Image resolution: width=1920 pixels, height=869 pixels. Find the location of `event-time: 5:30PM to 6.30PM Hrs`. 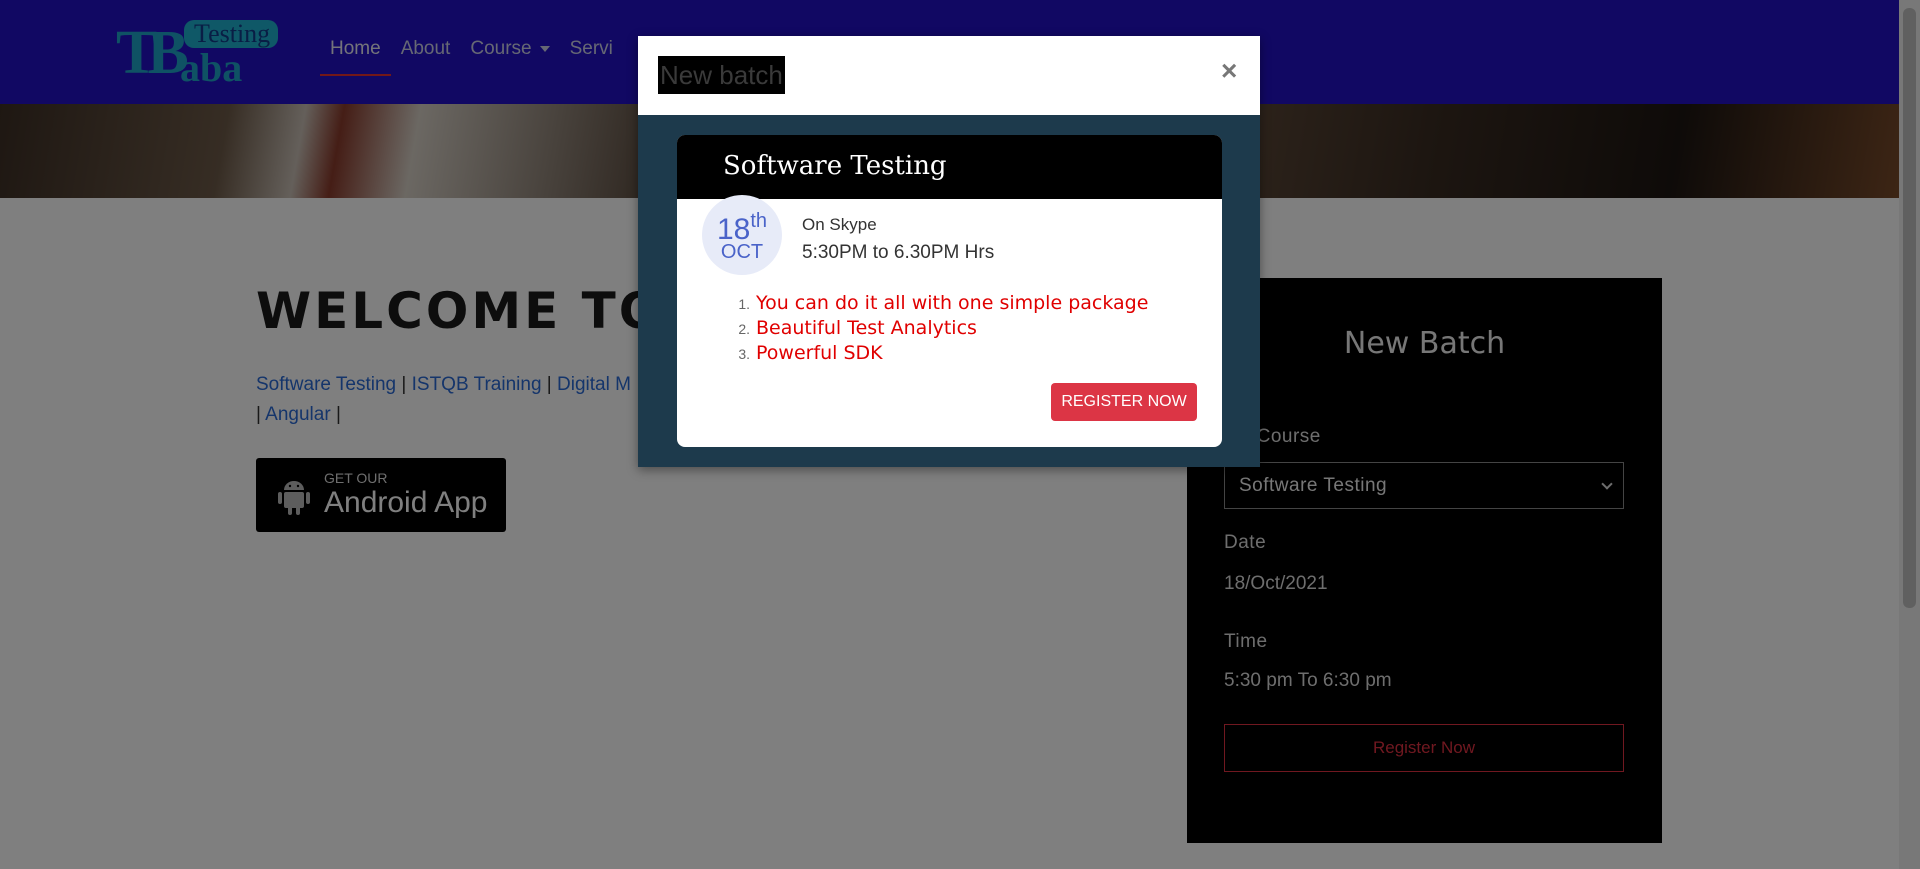

event-time: 5:30PM to 6.30PM Hrs is located at coordinates (898, 252).